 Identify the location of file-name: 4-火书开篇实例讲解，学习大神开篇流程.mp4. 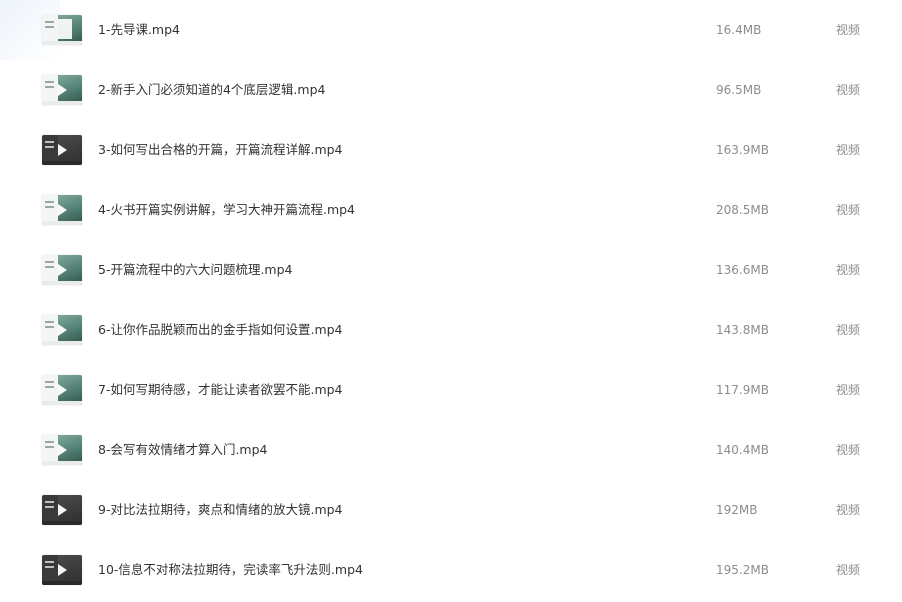
(226, 210).